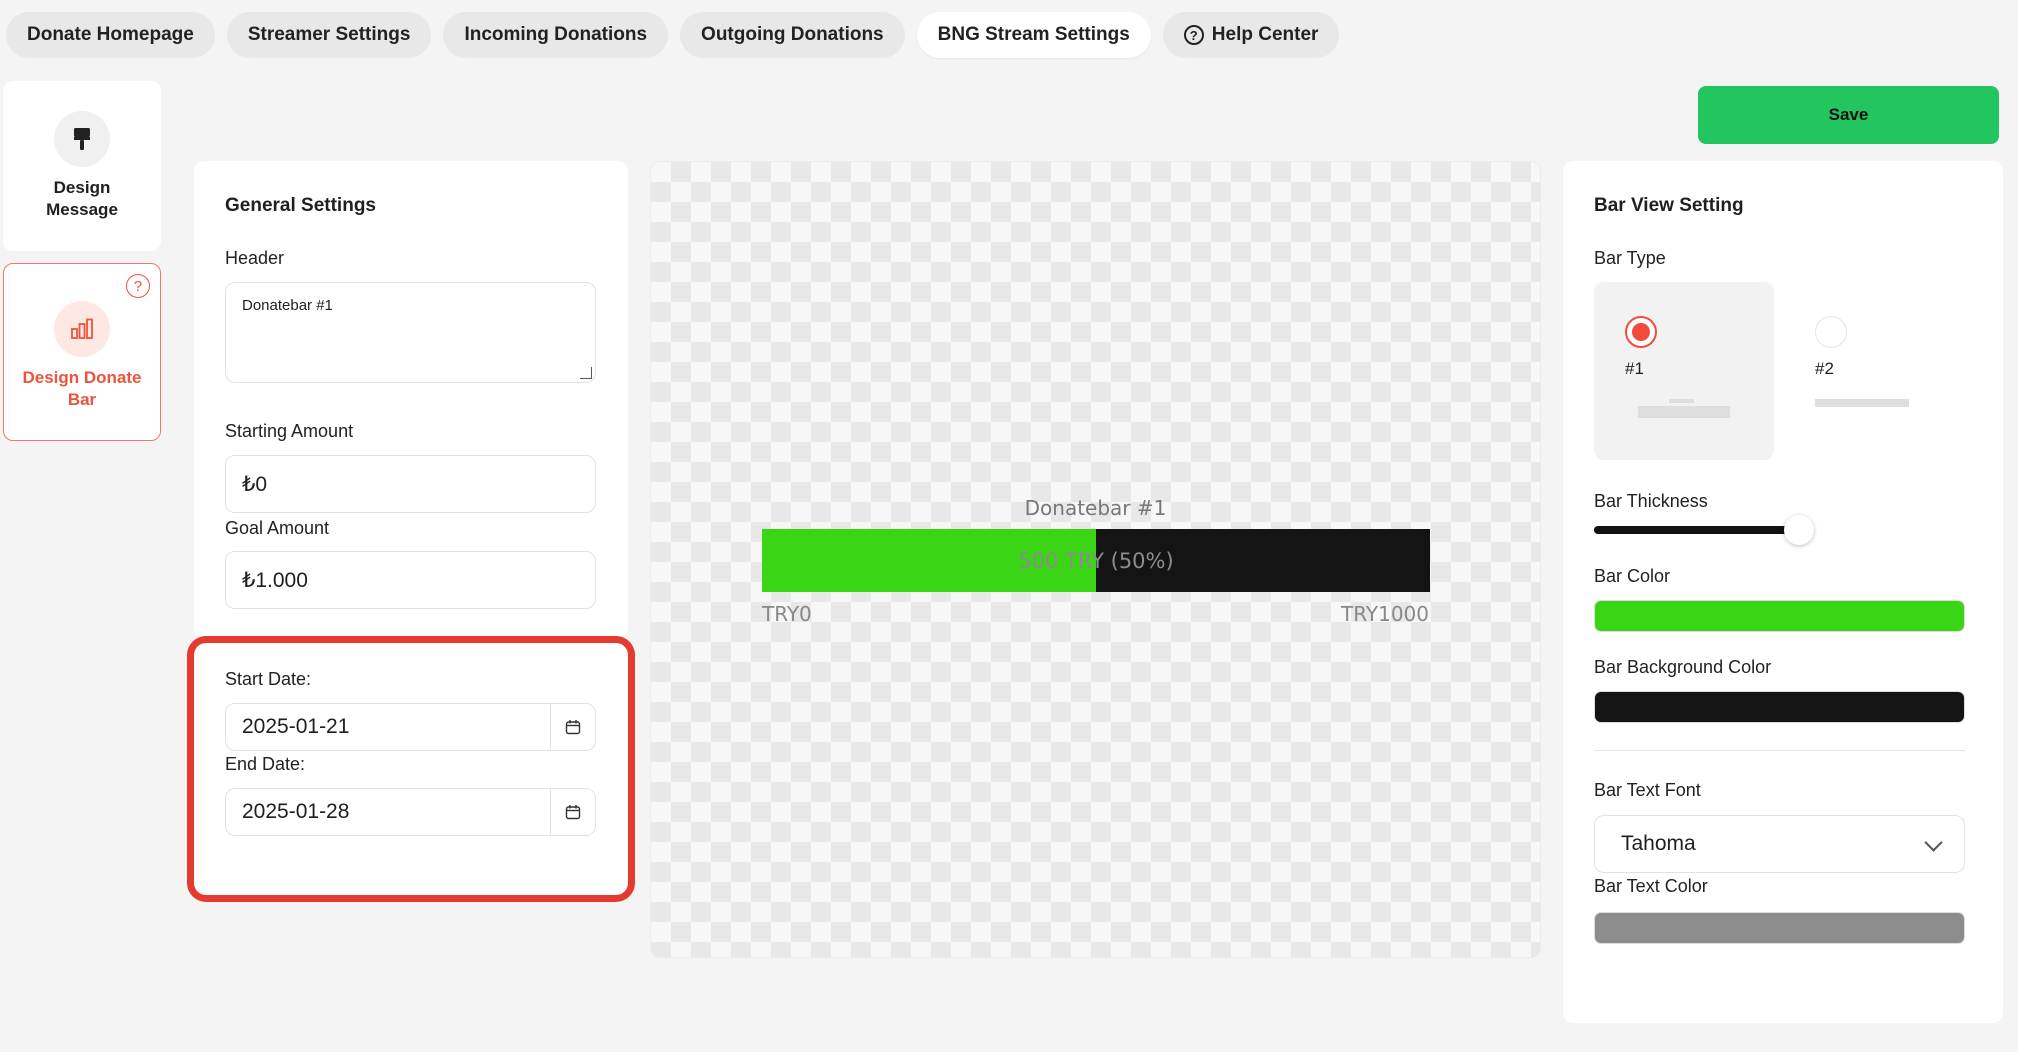  What do you see at coordinates (1779, 844) in the screenshot?
I see `bar-text-font-select: Tahoma` at bounding box center [1779, 844].